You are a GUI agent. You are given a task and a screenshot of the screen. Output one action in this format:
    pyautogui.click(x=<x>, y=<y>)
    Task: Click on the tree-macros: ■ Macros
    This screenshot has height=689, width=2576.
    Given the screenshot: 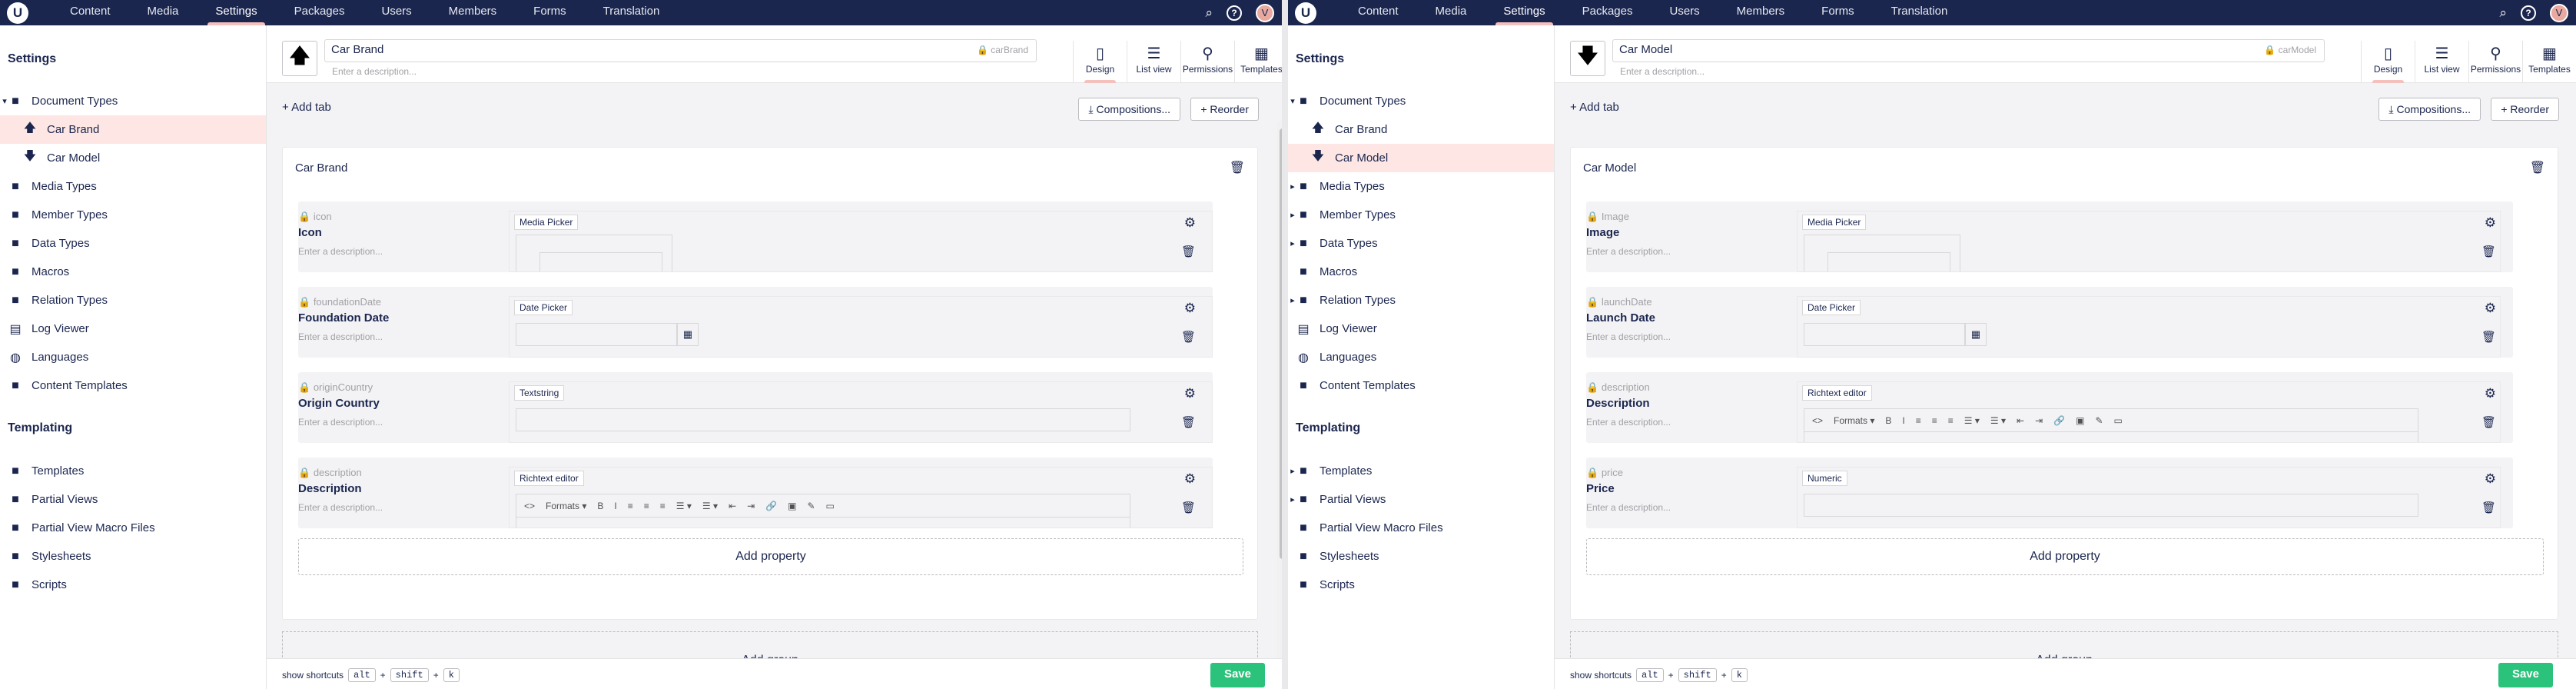 What is the action you would take?
    pyautogui.click(x=1421, y=272)
    